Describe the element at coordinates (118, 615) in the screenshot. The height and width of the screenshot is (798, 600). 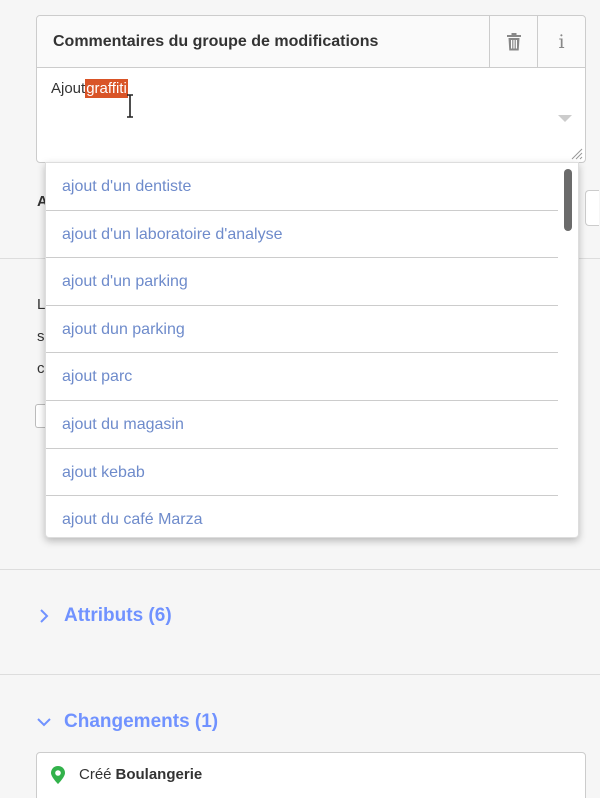
I see `attributes-section-label: Attributs (6)` at that location.